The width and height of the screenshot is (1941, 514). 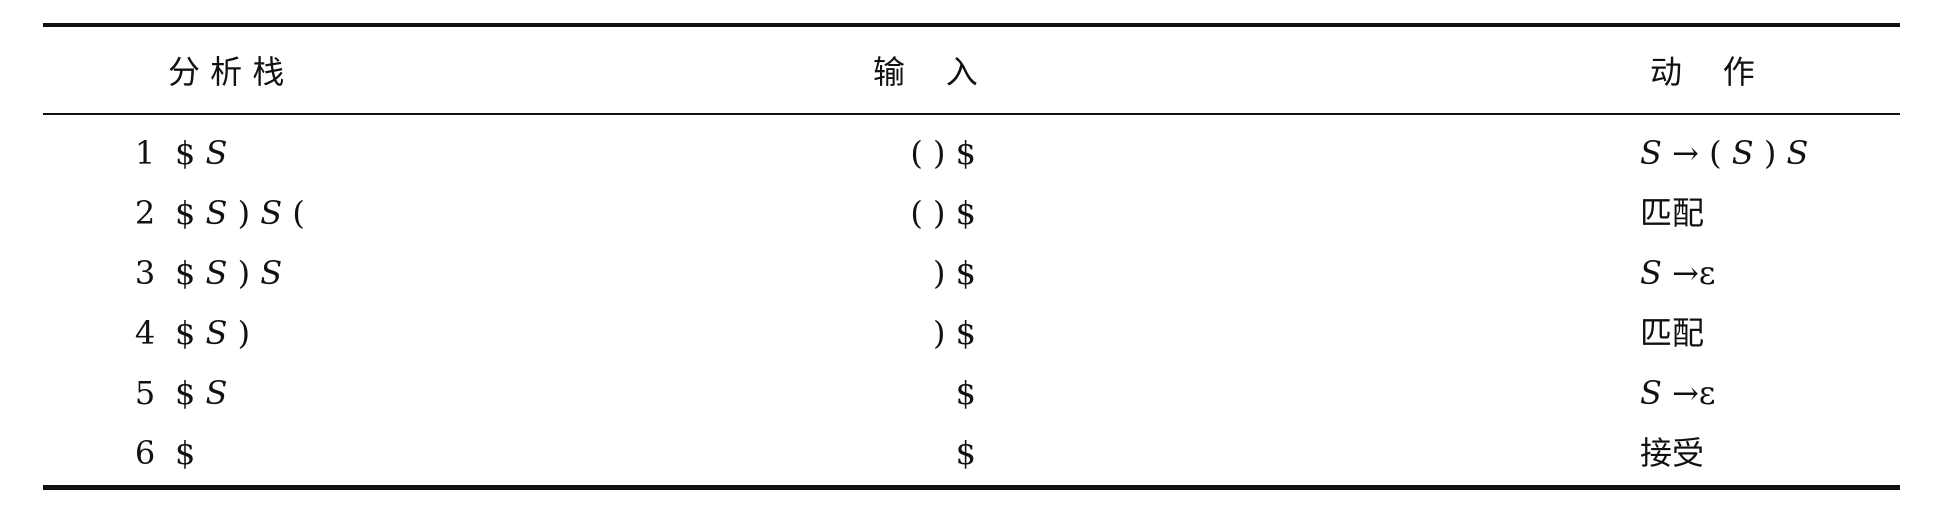 What do you see at coordinates (145, 393) in the screenshot?
I see `row-number: 5` at bounding box center [145, 393].